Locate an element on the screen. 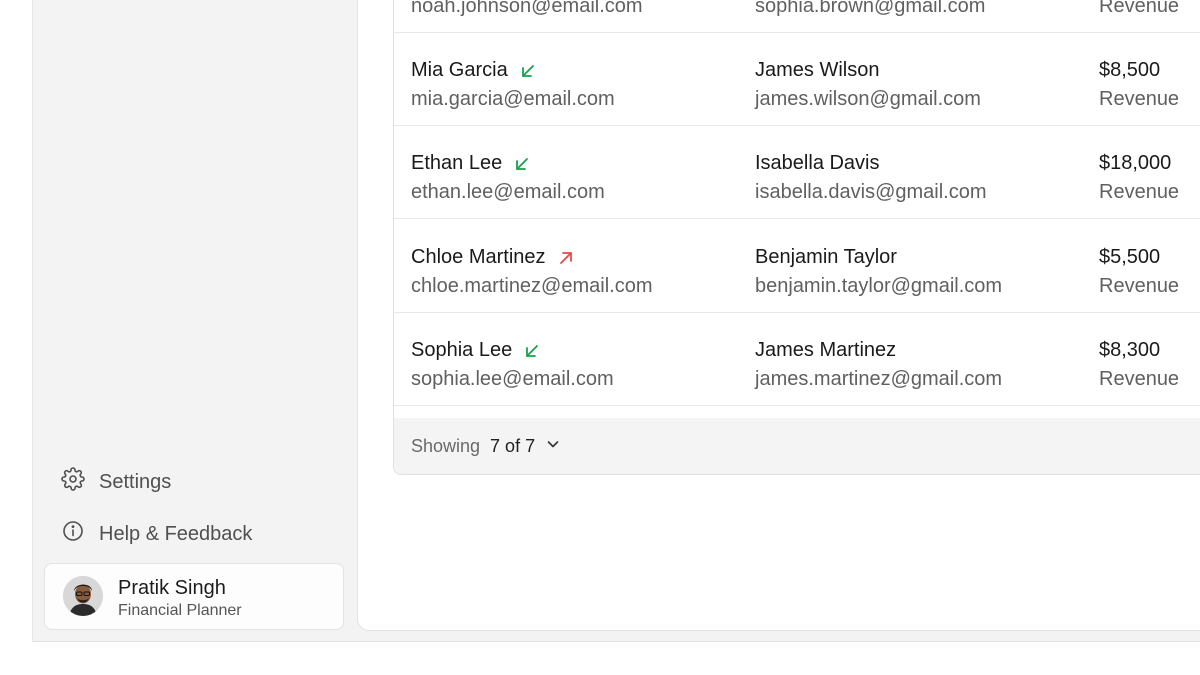  client-email: sophia.lee@email.com is located at coordinates (512, 379).